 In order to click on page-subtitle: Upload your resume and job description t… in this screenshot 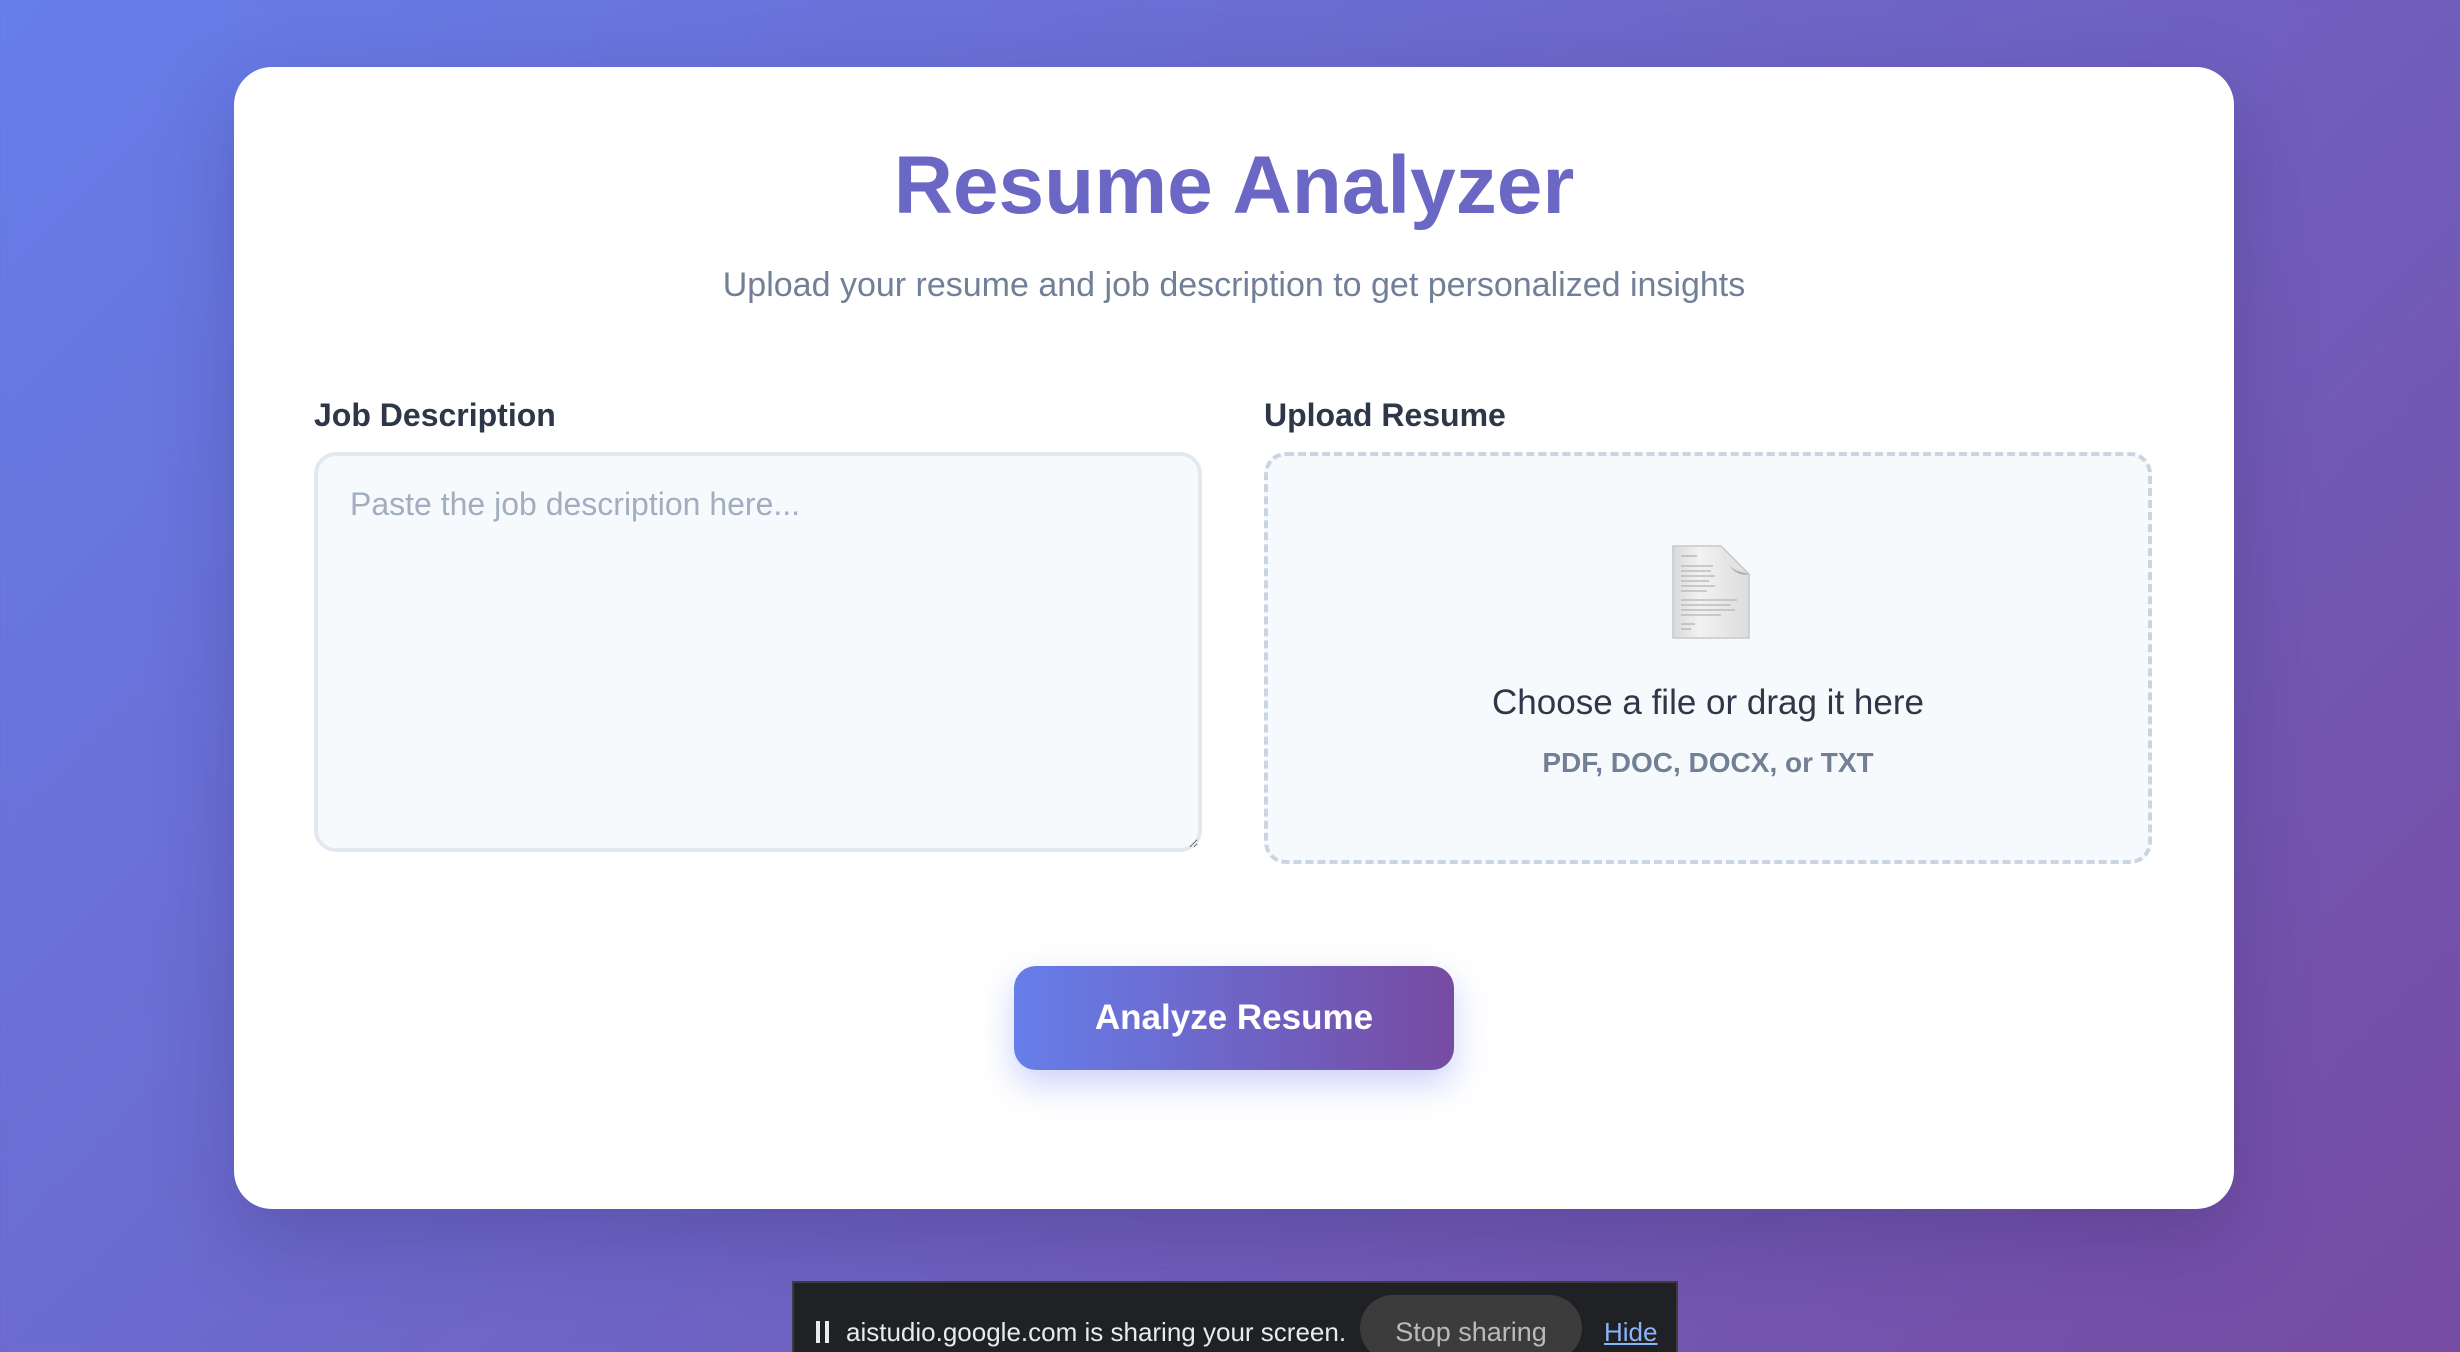, I will do `click(1234, 285)`.